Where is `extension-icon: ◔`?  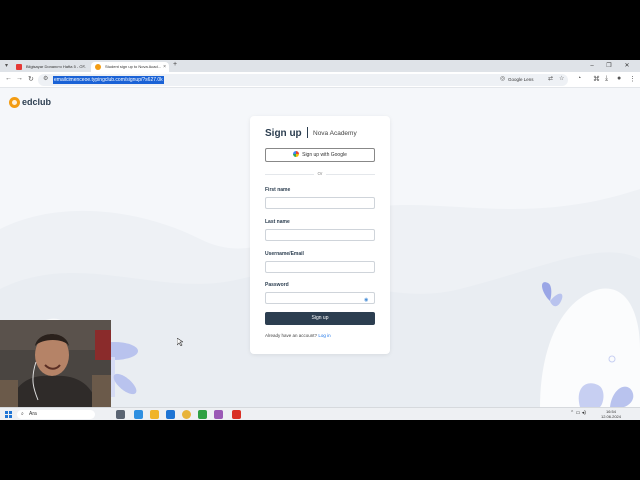
extension-icon: ◔ is located at coordinates (579, 78).